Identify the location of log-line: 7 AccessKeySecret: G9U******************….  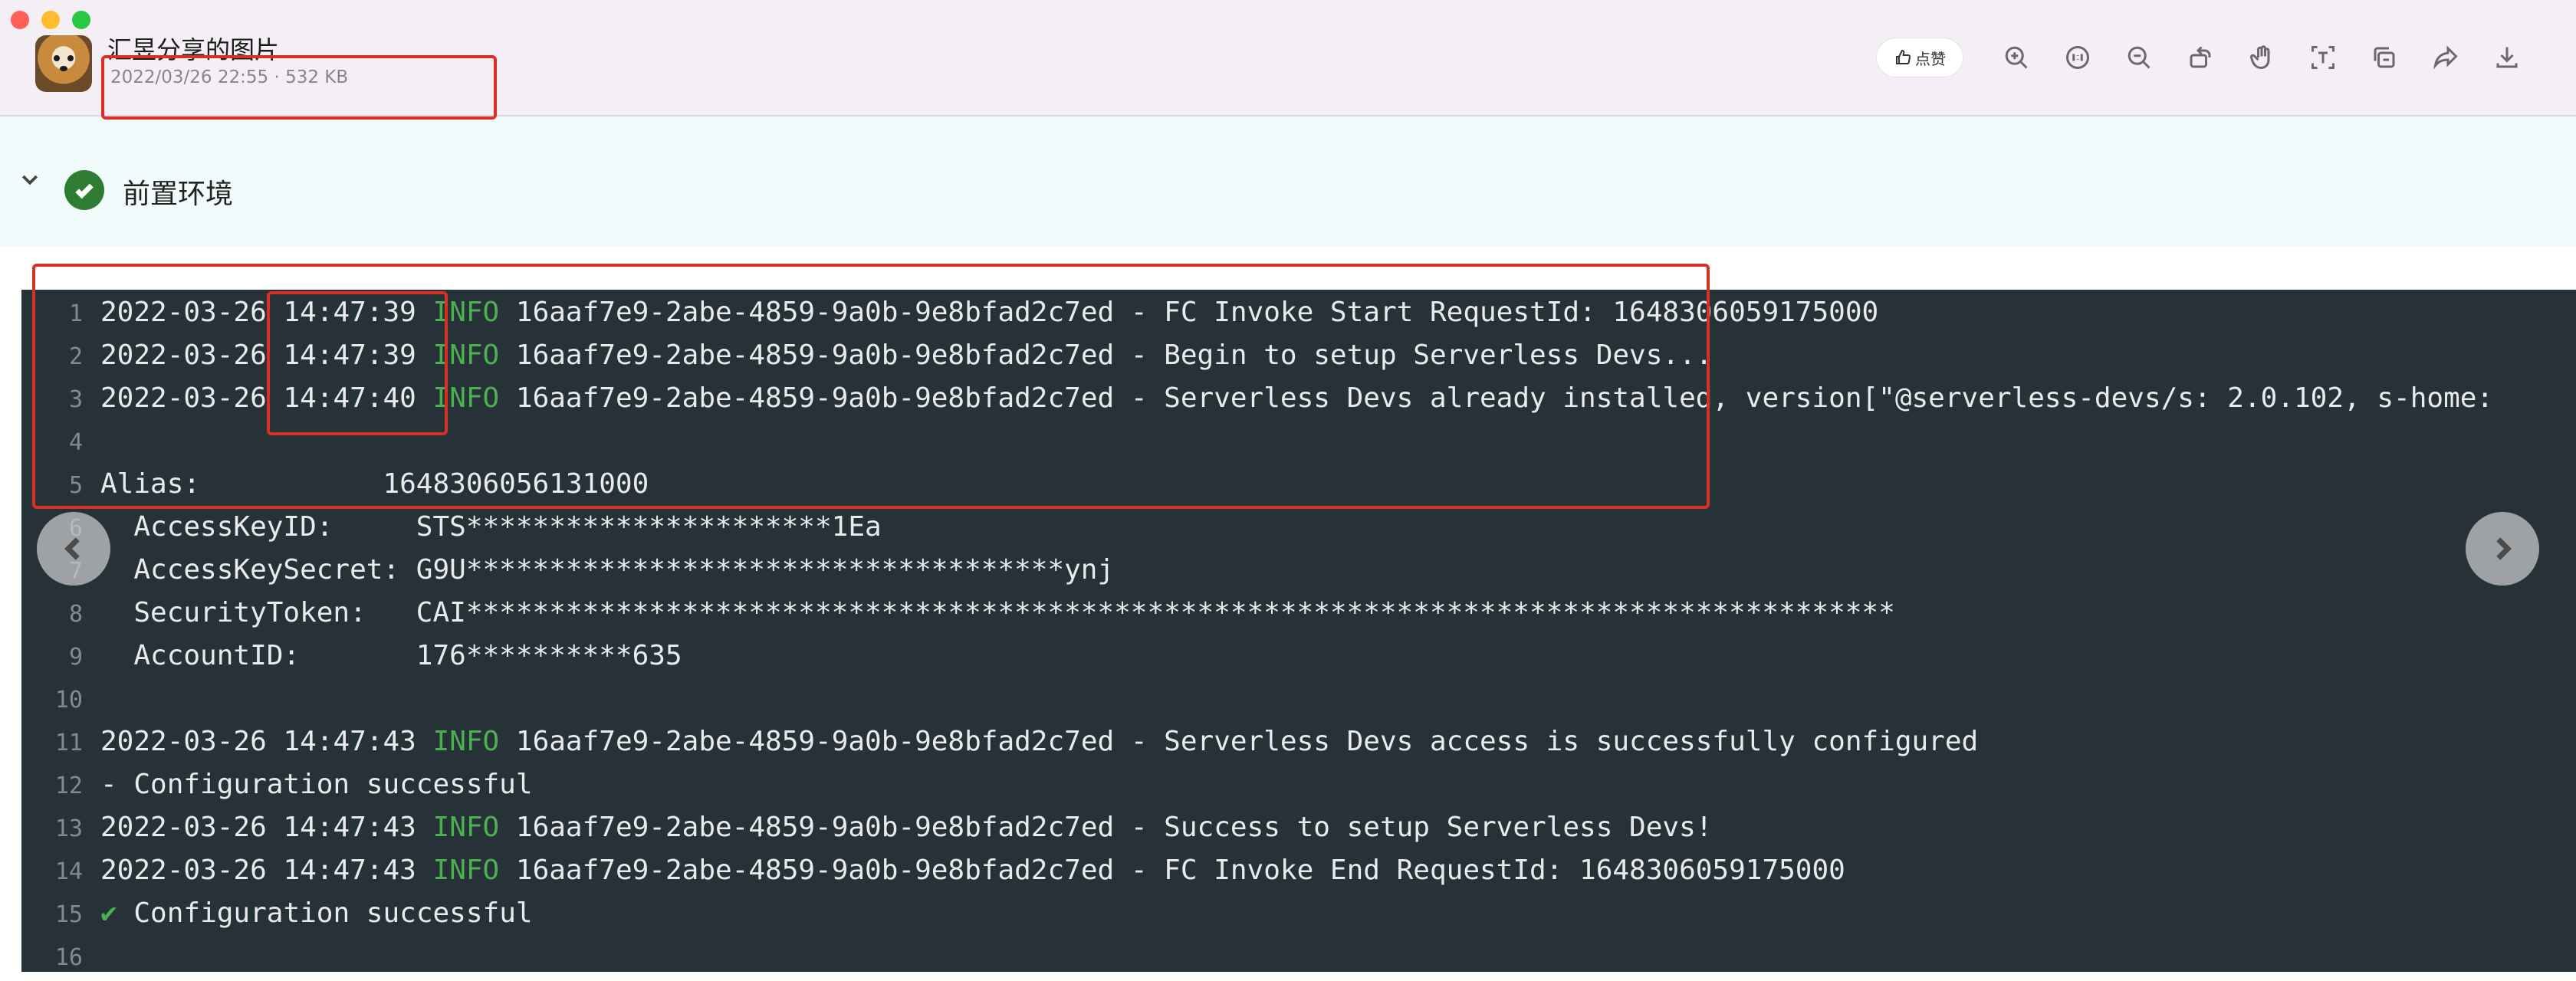
(568, 570).